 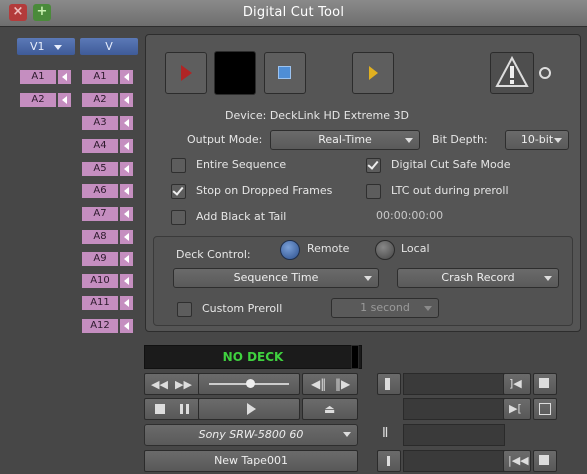 What do you see at coordinates (345, 140) in the screenshot?
I see `output-mode-dropdown: Real-Time` at bounding box center [345, 140].